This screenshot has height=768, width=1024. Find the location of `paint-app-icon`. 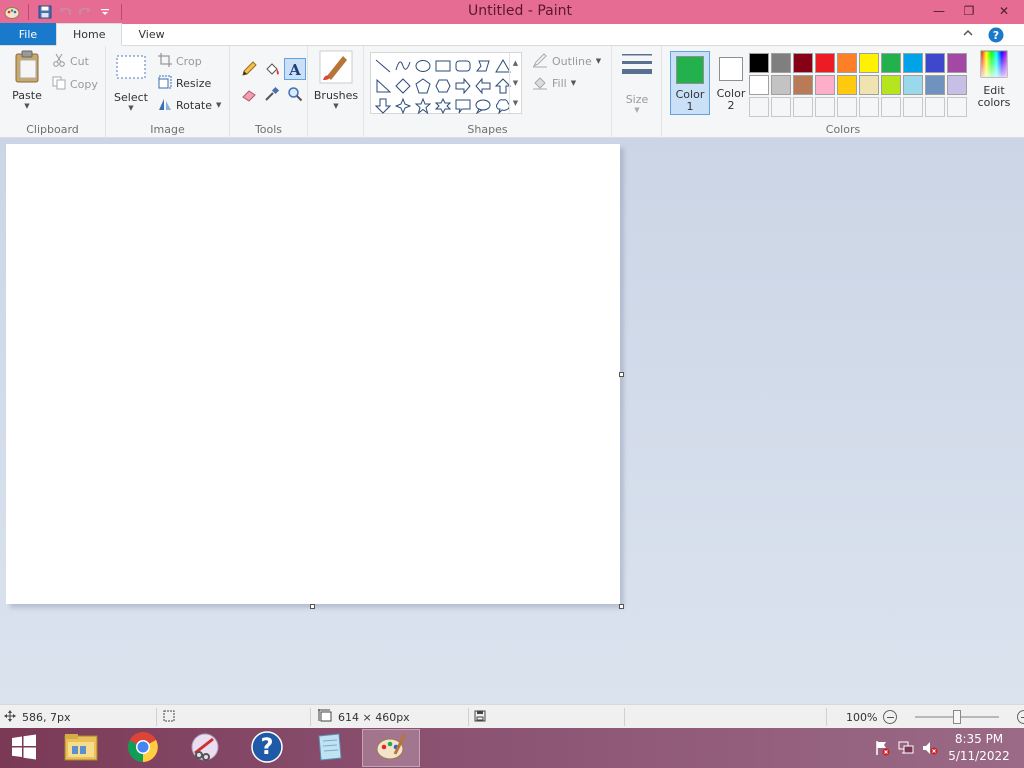

paint-app-icon is located at coordinates (12, 12).